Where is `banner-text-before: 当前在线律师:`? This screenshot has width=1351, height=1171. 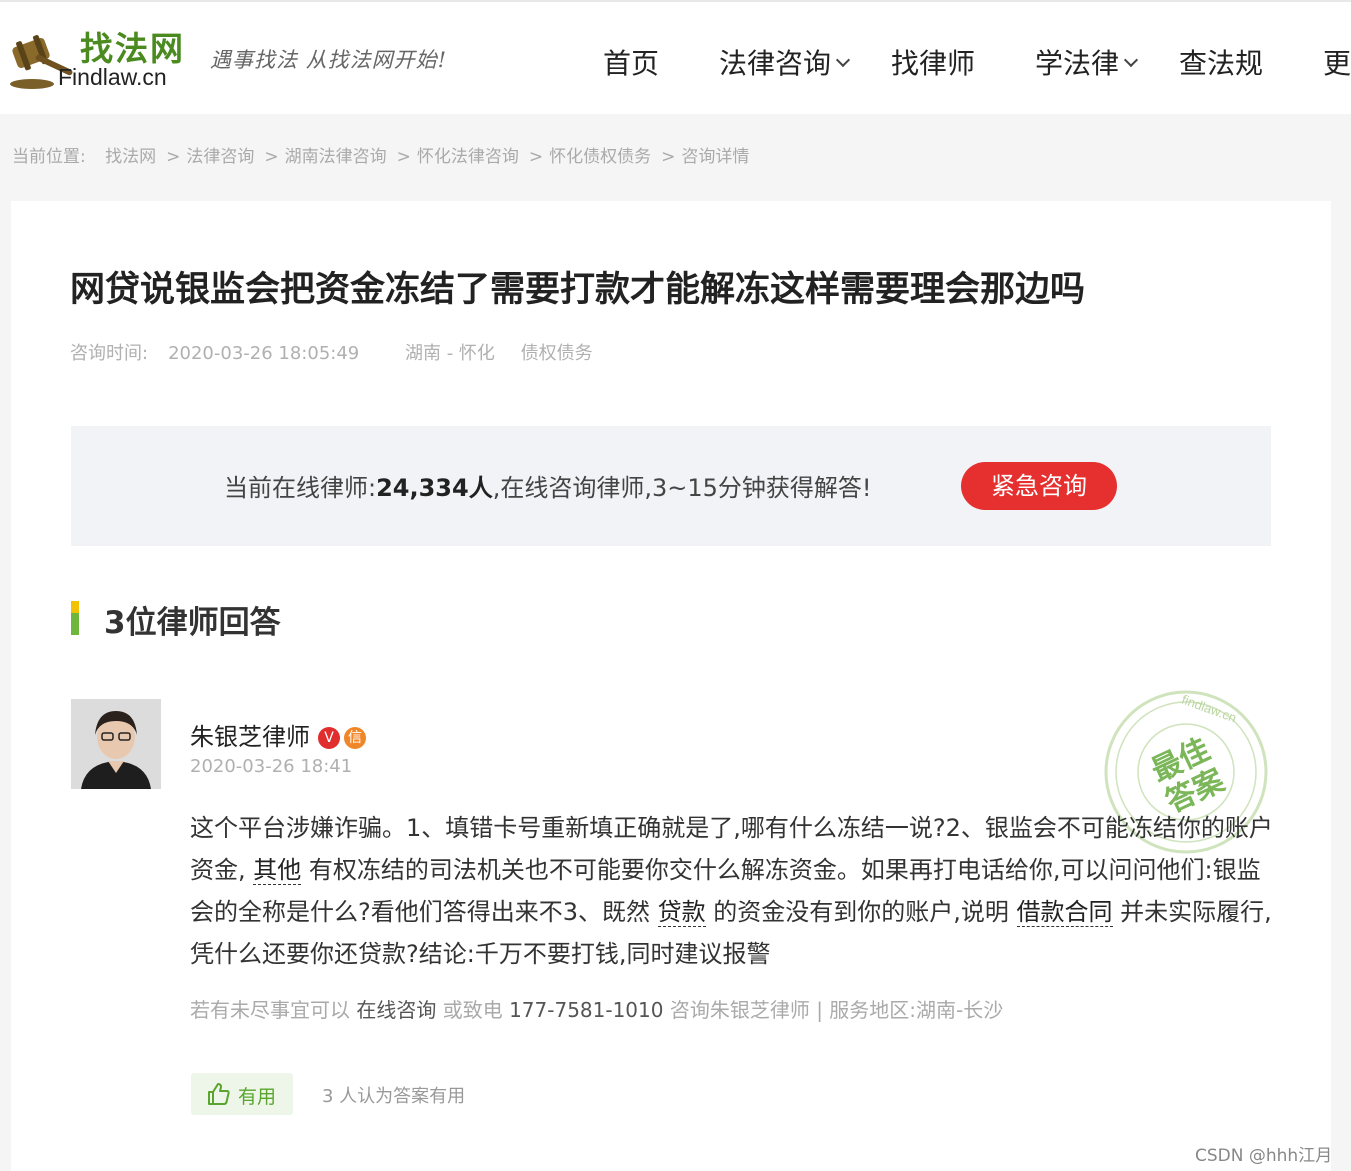 banner-text-before: 当前在线律师: is located at coordinates (300, 488).